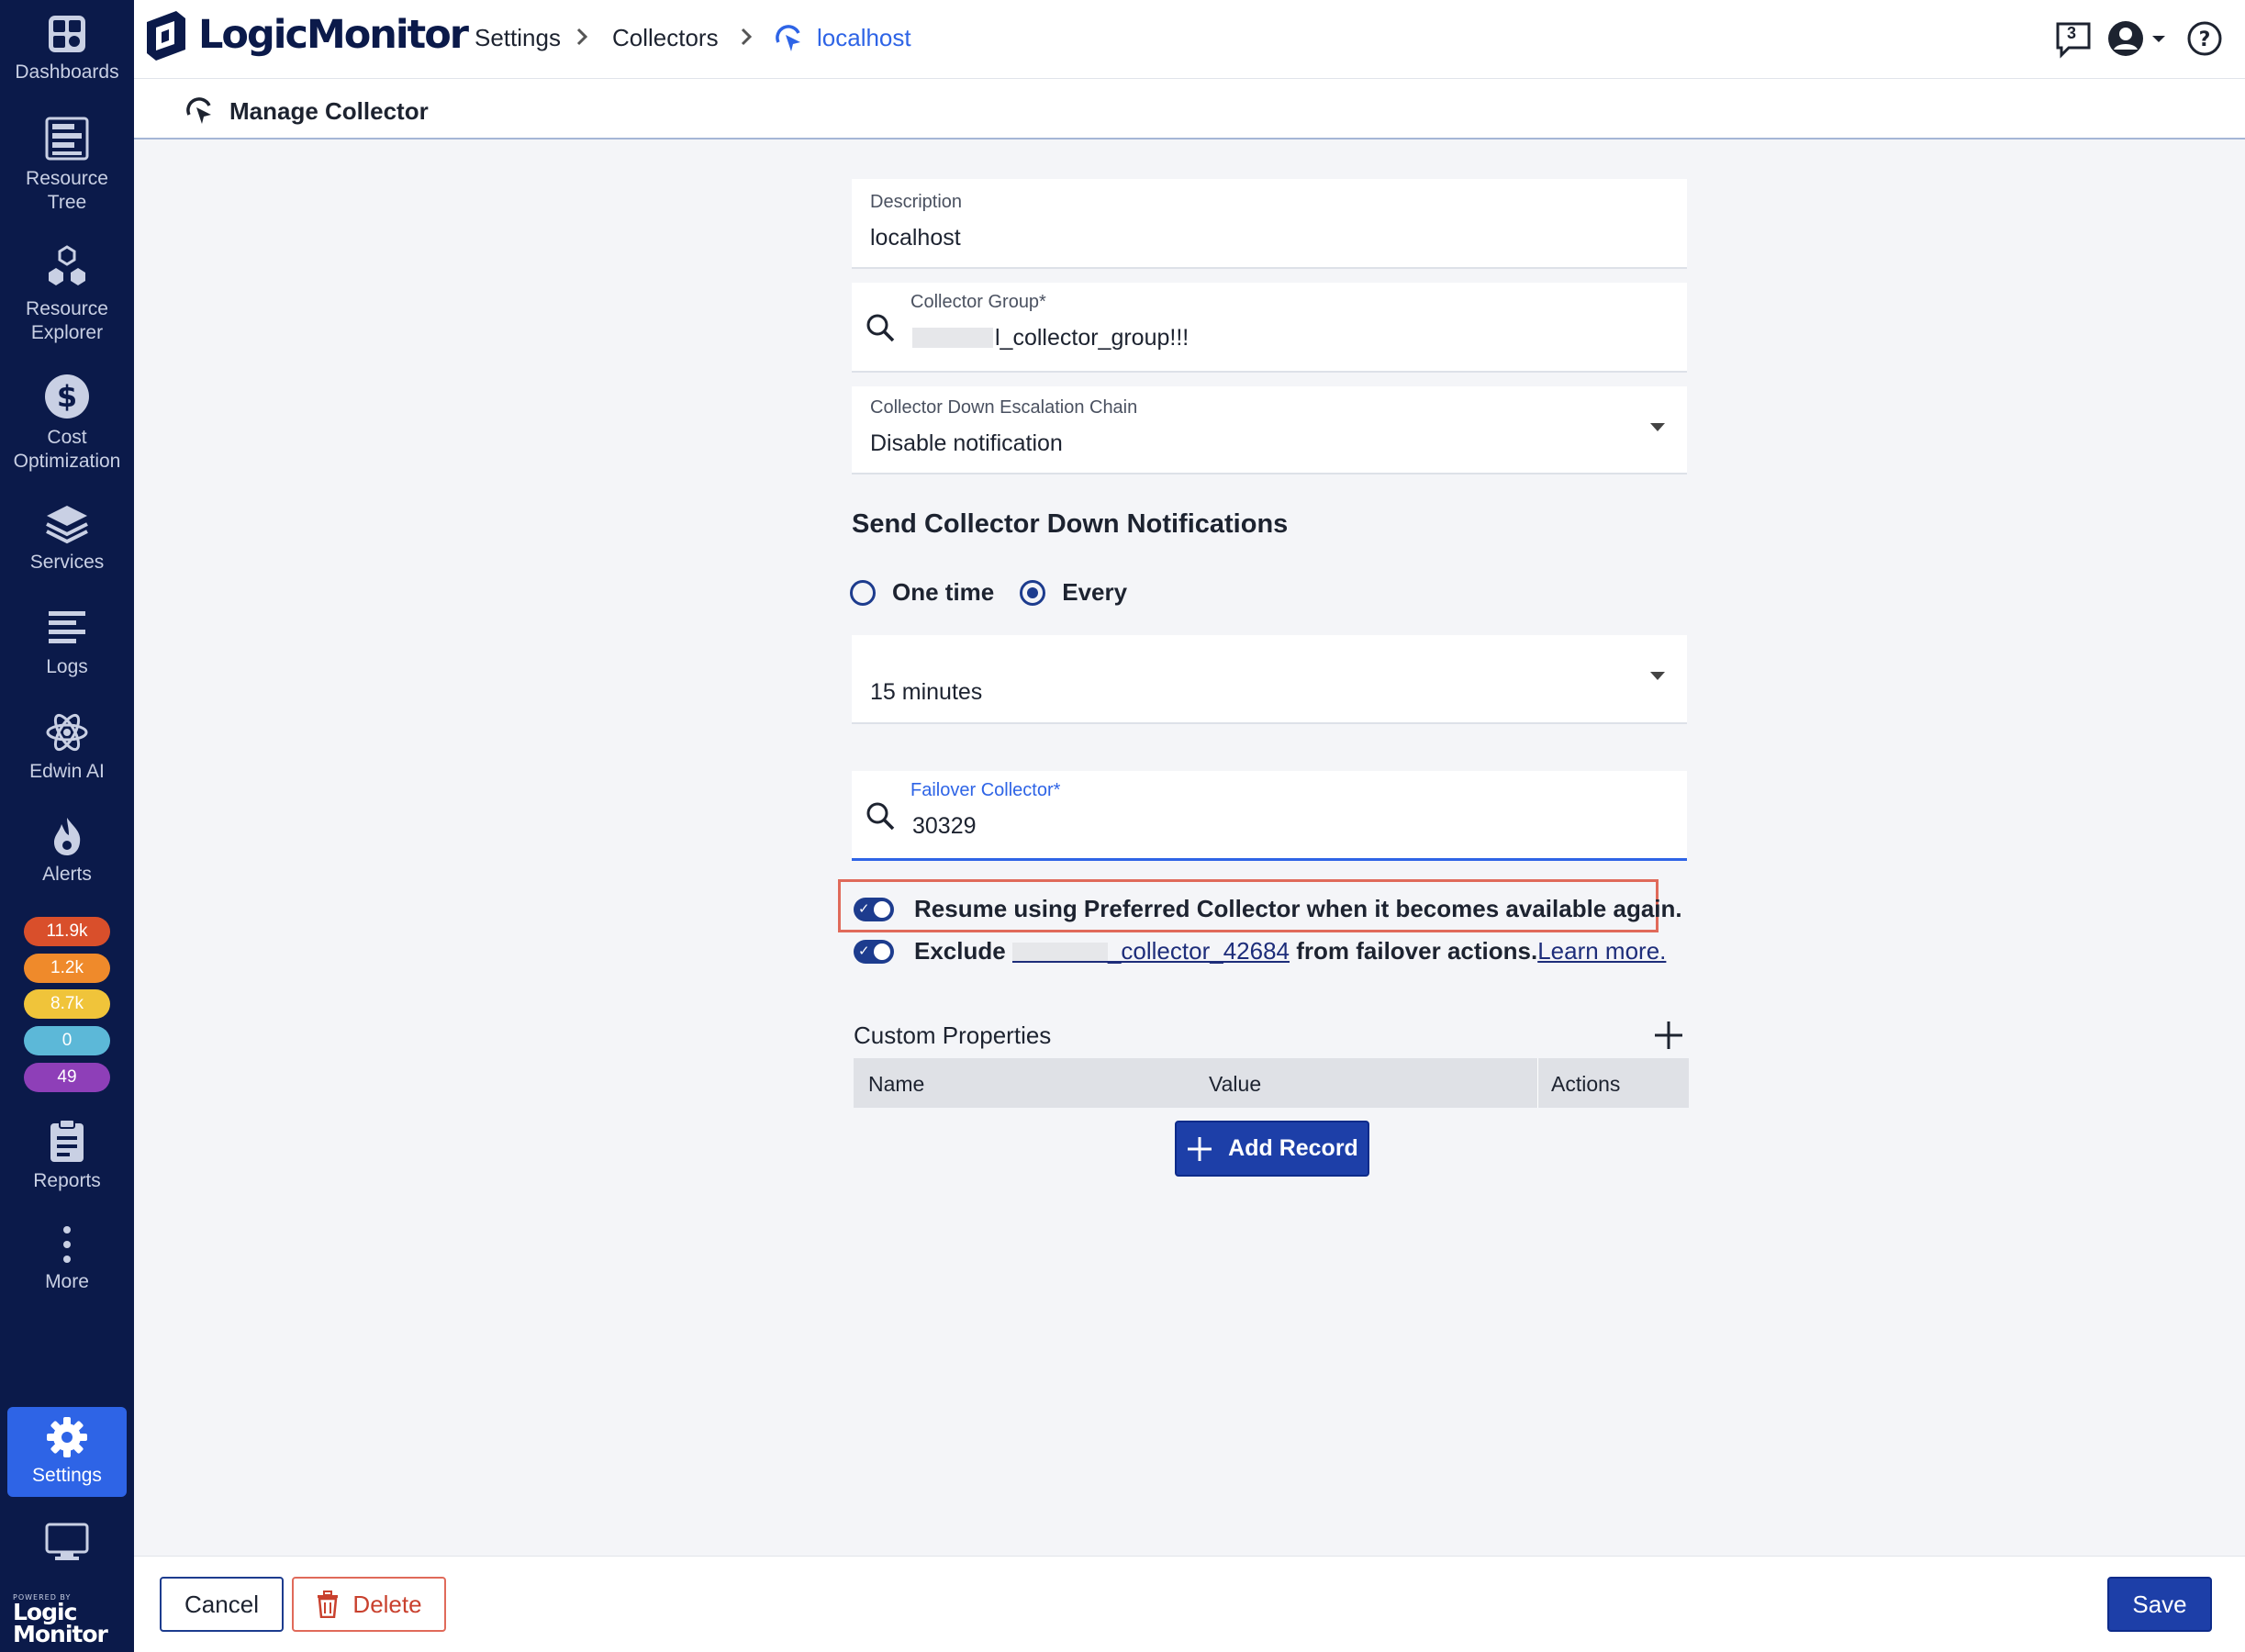 Image resolution: width=2245 pixels, height=1652 pixels. I want to click on sidebar-item-resource-explorer: Resource Explorer, so click(67, 294).